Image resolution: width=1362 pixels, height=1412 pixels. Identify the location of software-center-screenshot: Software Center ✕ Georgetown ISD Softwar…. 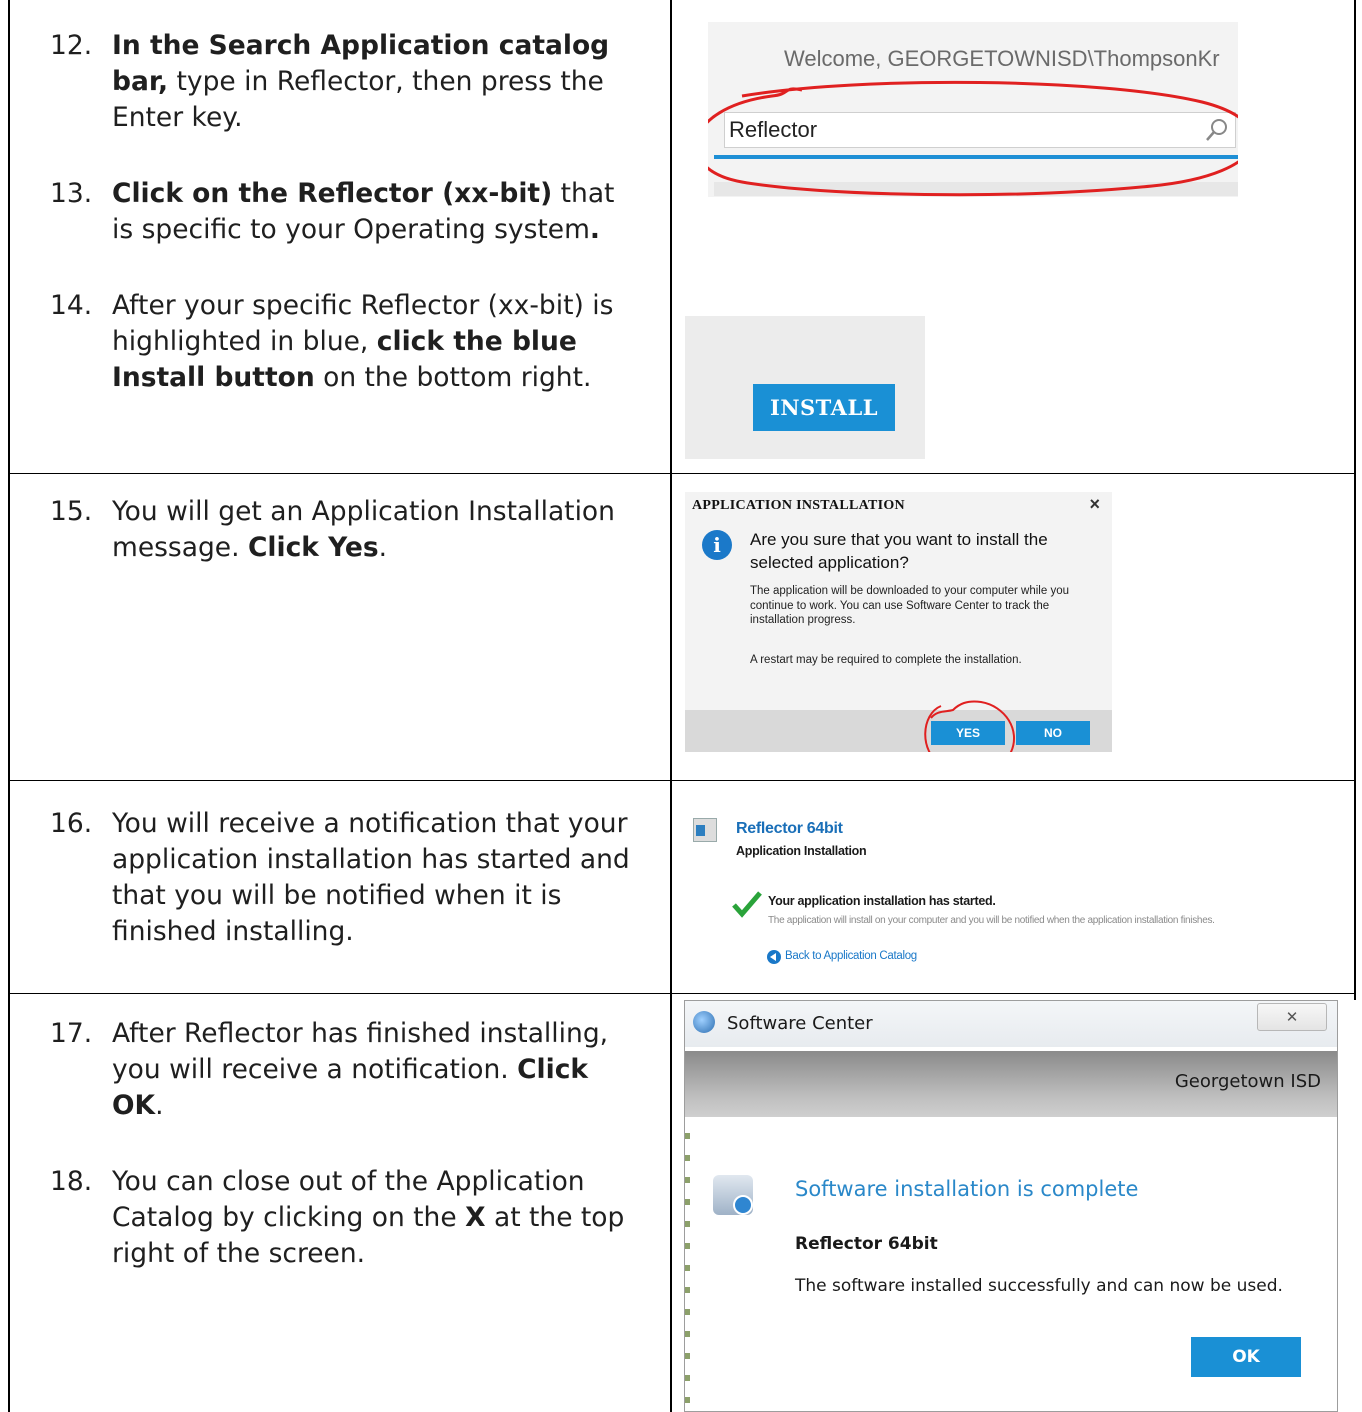
(1011, 1206).